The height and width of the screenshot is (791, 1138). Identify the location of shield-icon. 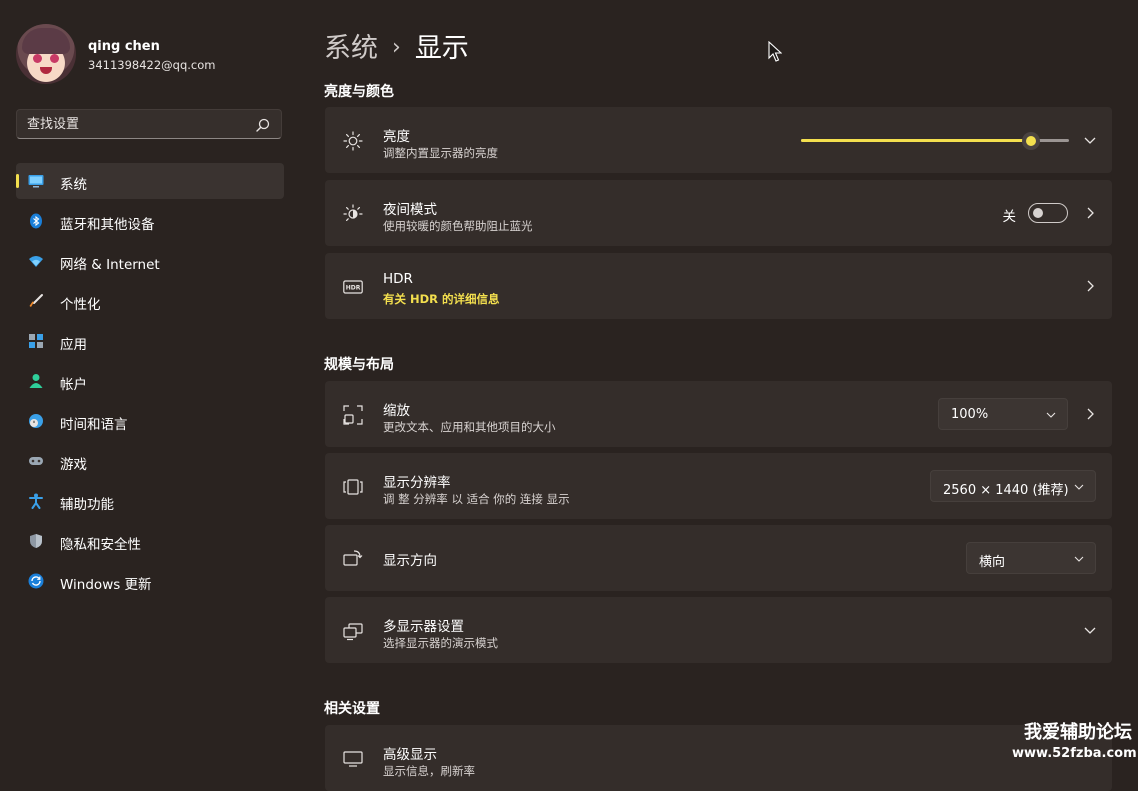
(36, 541).